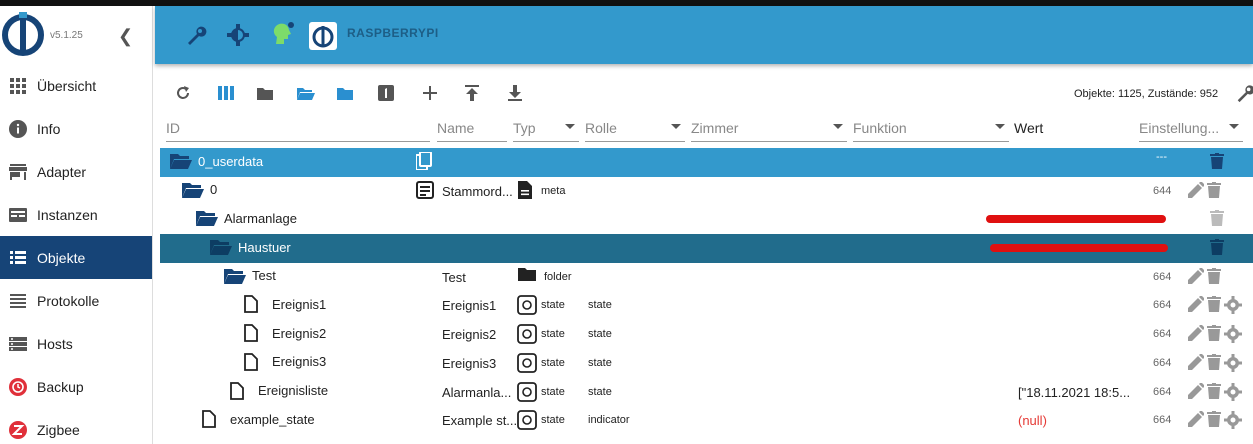 The width and height of the screenshot is (1253, 444). Describe the element at coordinates (706, 305) in the screenshot. I see `table-row: Ereignis1 Ereignis1 state state 664` at that location.